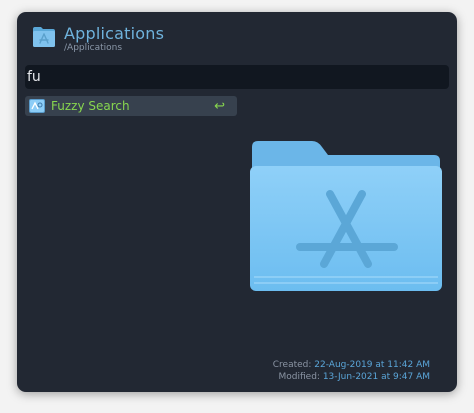 The height and width of the screenshot is (413, 474). I want to click on window-title: Applications, so click(114, 33).